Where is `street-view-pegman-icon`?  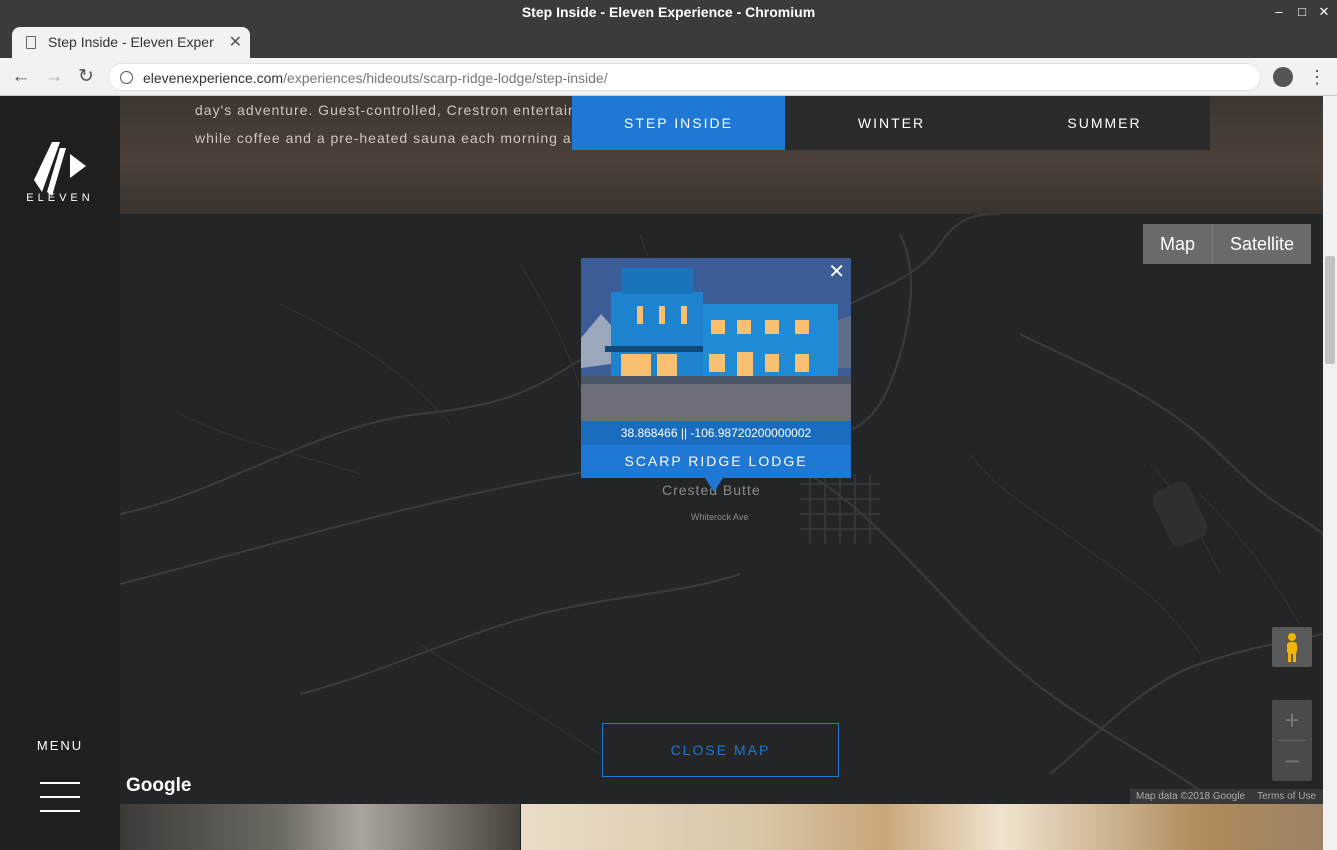 street-view-pegman-icon is located at coordinates (1292, 647).